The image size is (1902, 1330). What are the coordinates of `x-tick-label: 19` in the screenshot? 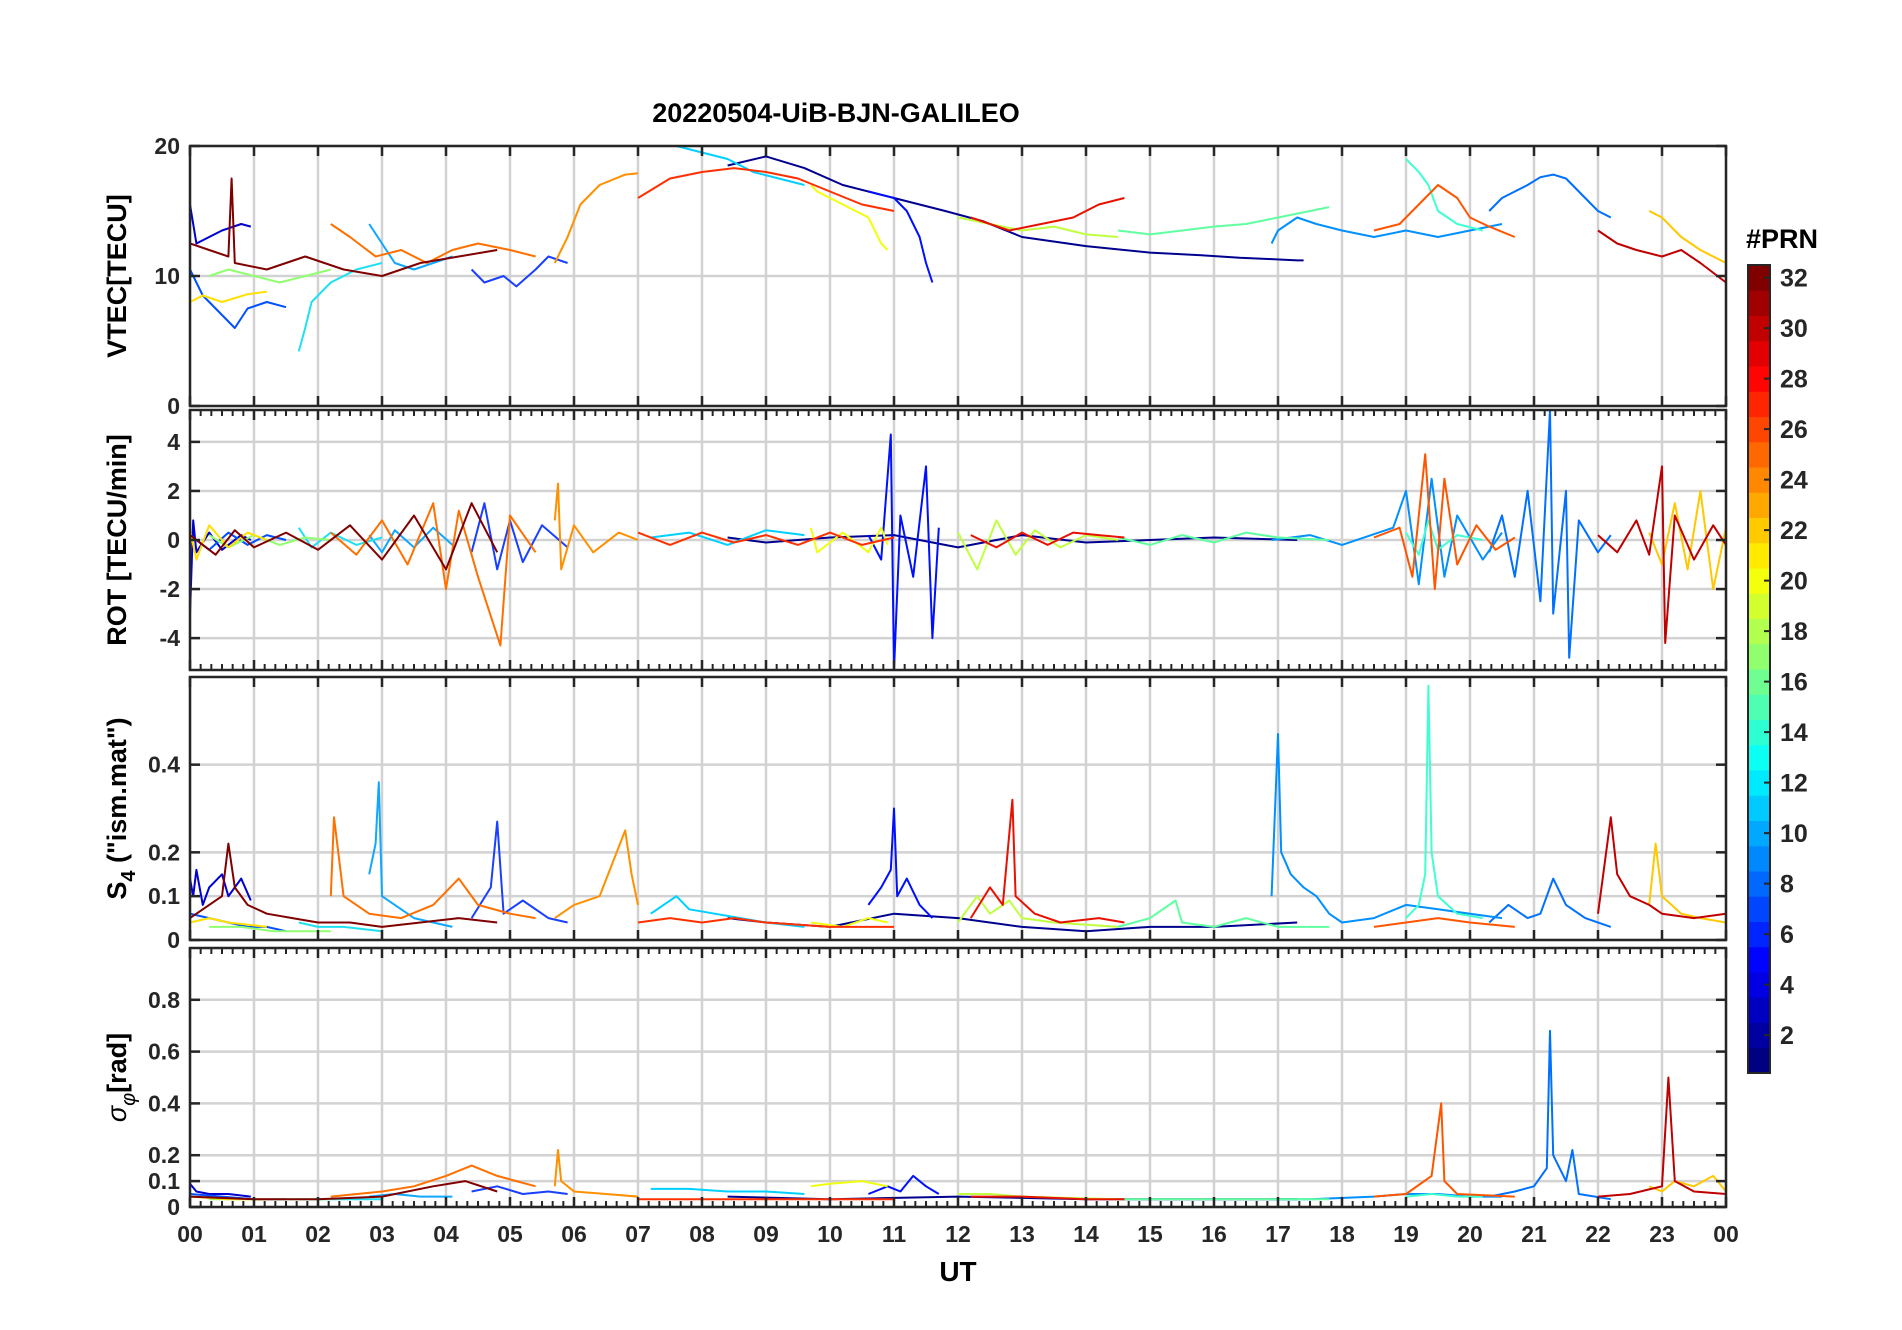 It's located at (1406, 1234).